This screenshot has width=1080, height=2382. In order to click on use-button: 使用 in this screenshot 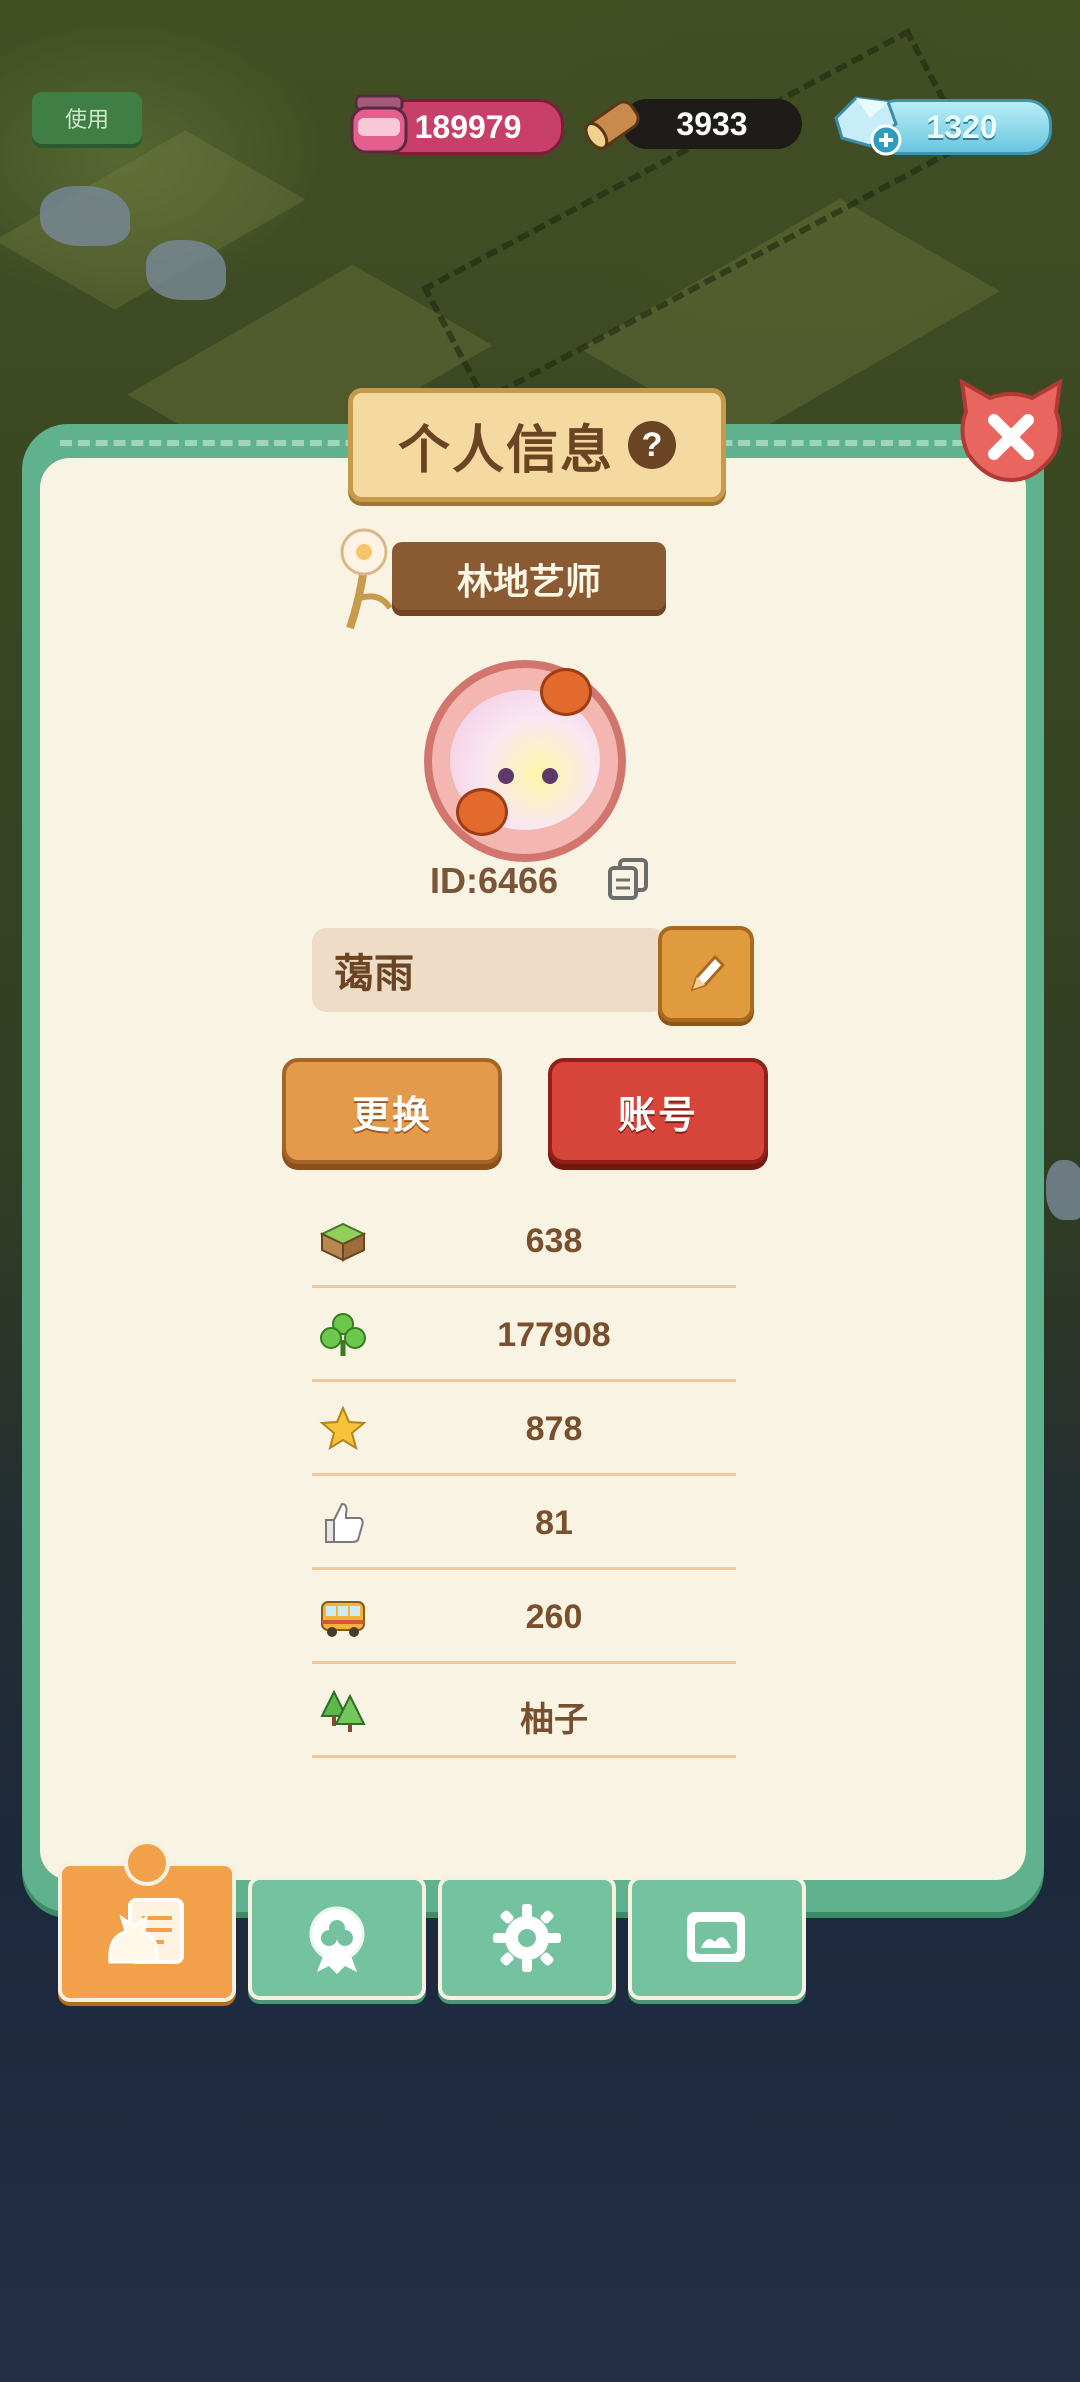, I will do `click(87, 118)`.